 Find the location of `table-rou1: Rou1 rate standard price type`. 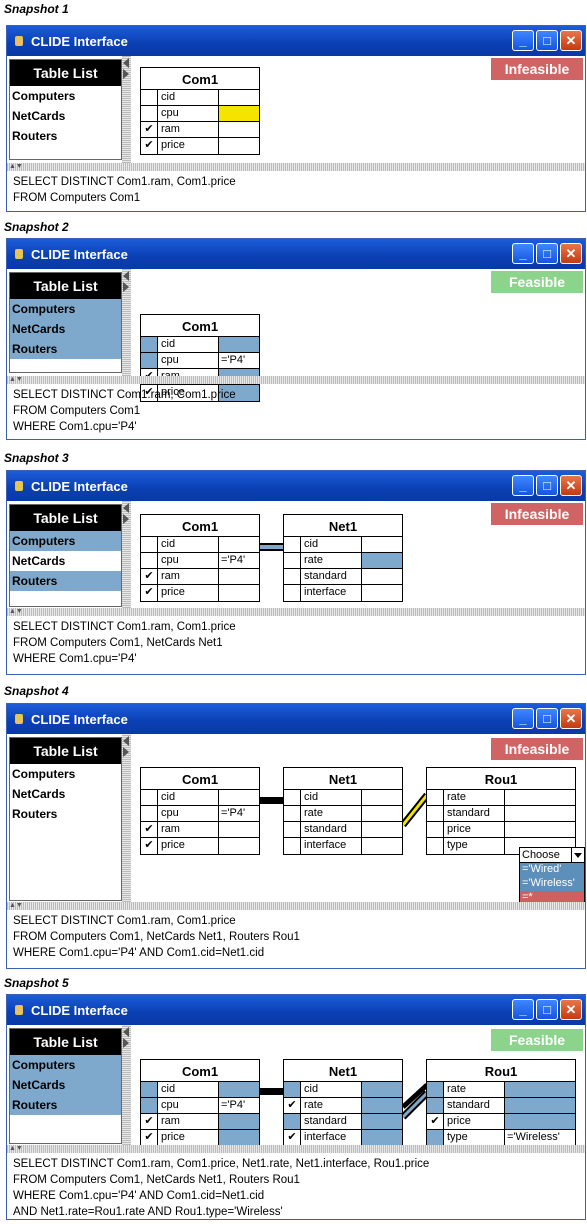

table-rou1: Rou1 rate standard price type is located at coordinates (501, 811).